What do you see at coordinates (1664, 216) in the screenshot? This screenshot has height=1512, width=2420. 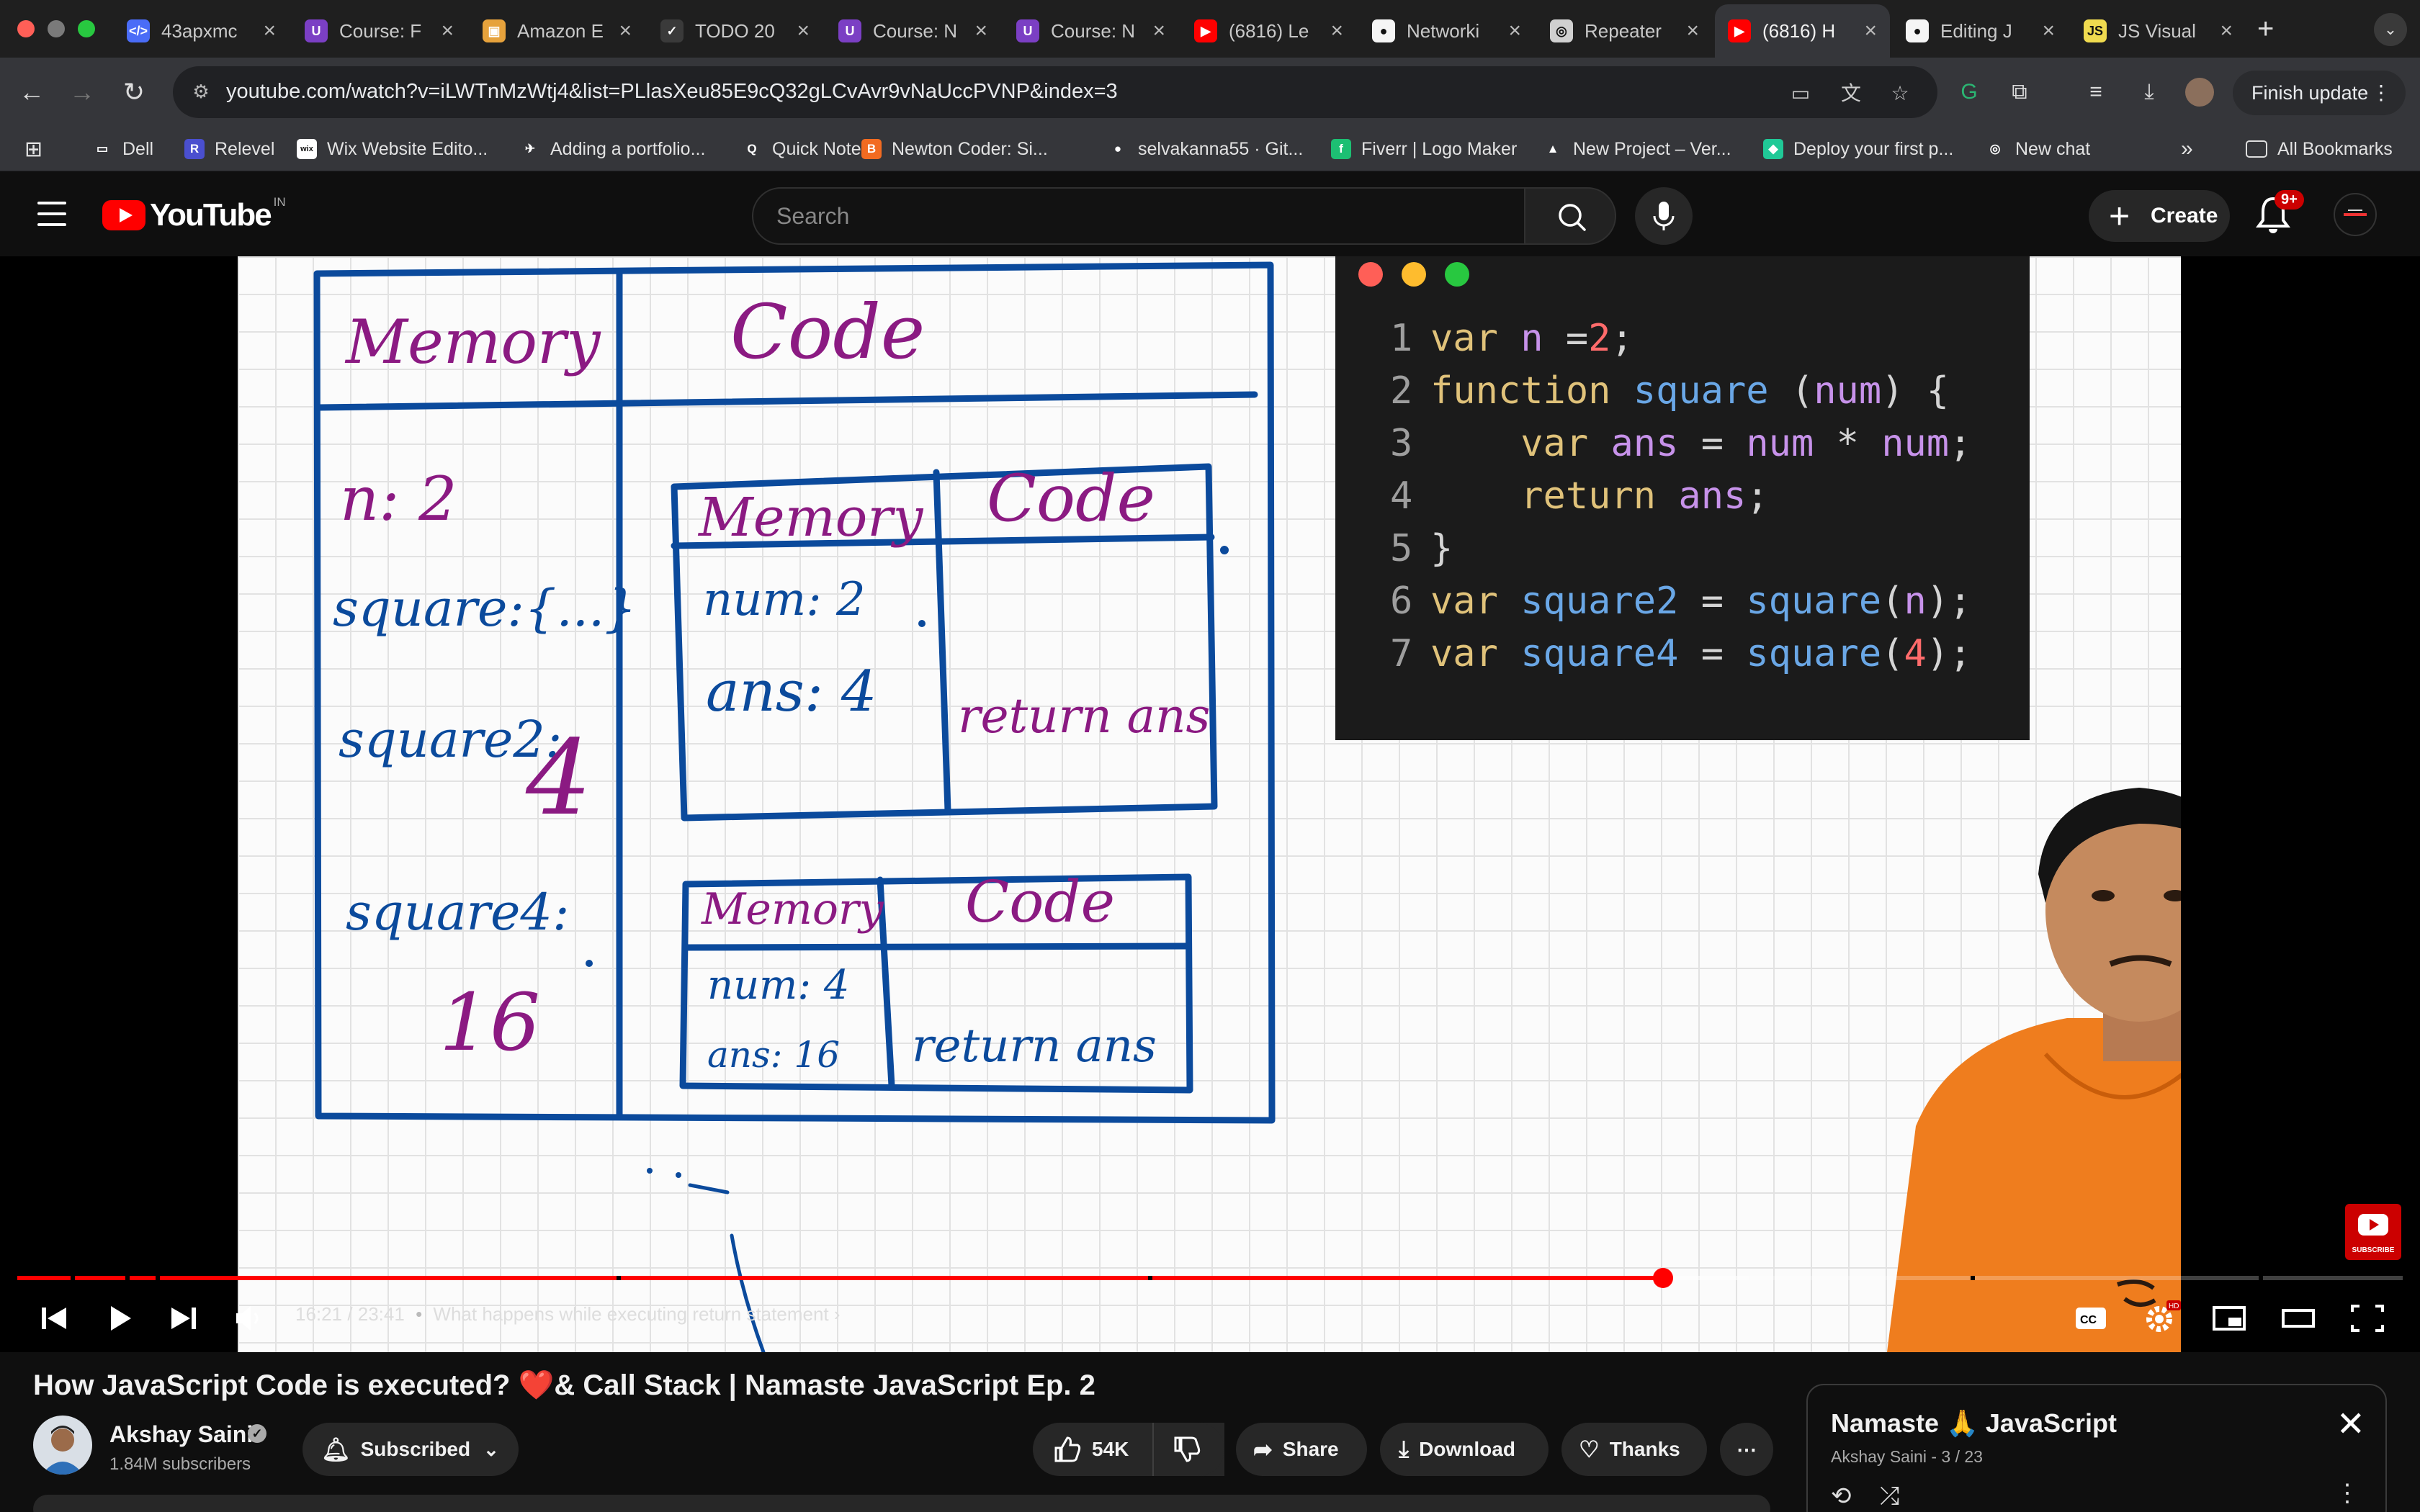 I see `voice-search-button` at bounding box center [1664, 216].